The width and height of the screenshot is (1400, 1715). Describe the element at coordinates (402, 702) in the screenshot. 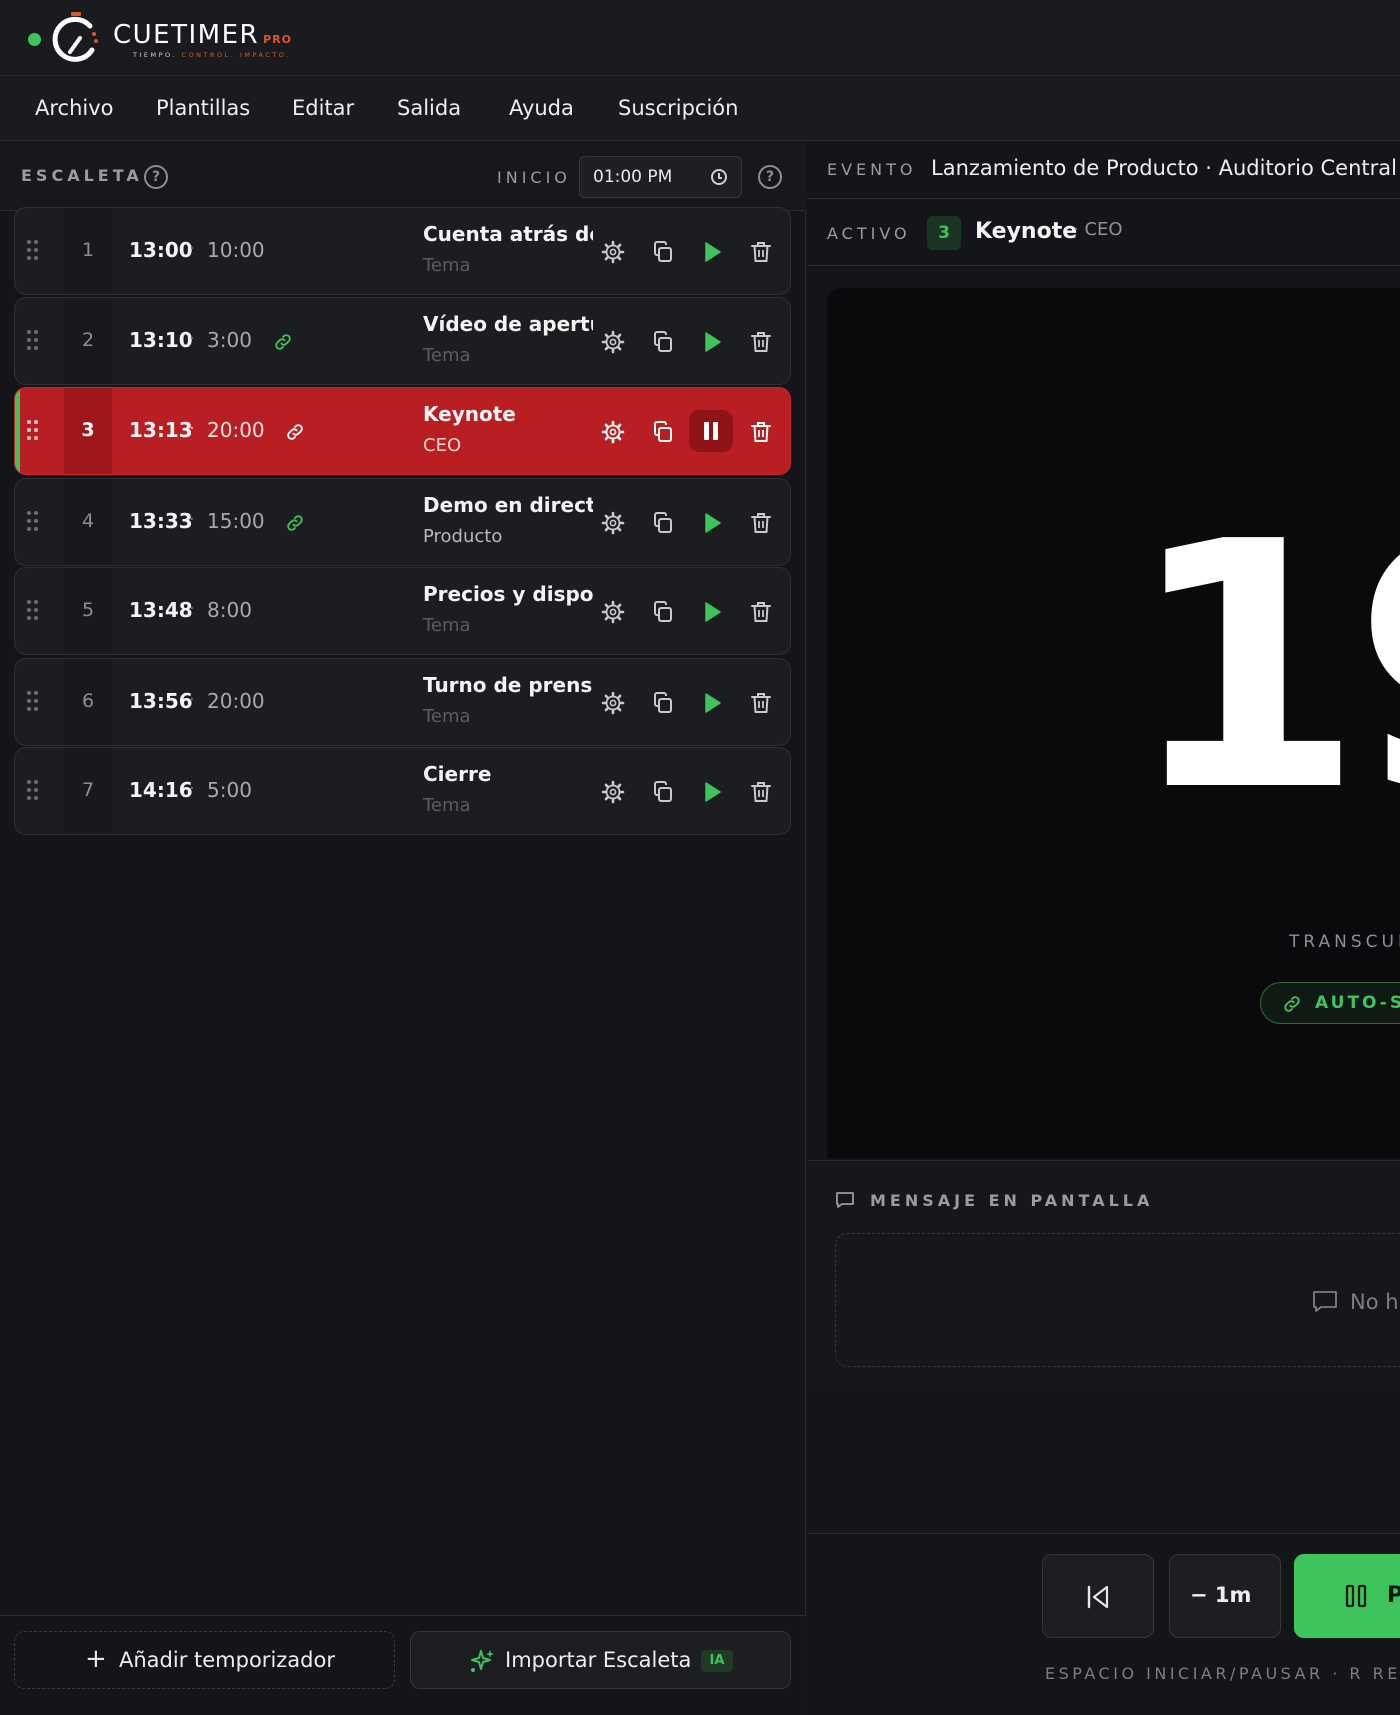

I see `rundown-row: 6 13:56 · 20:00 Turno de prens Tema` at that location.